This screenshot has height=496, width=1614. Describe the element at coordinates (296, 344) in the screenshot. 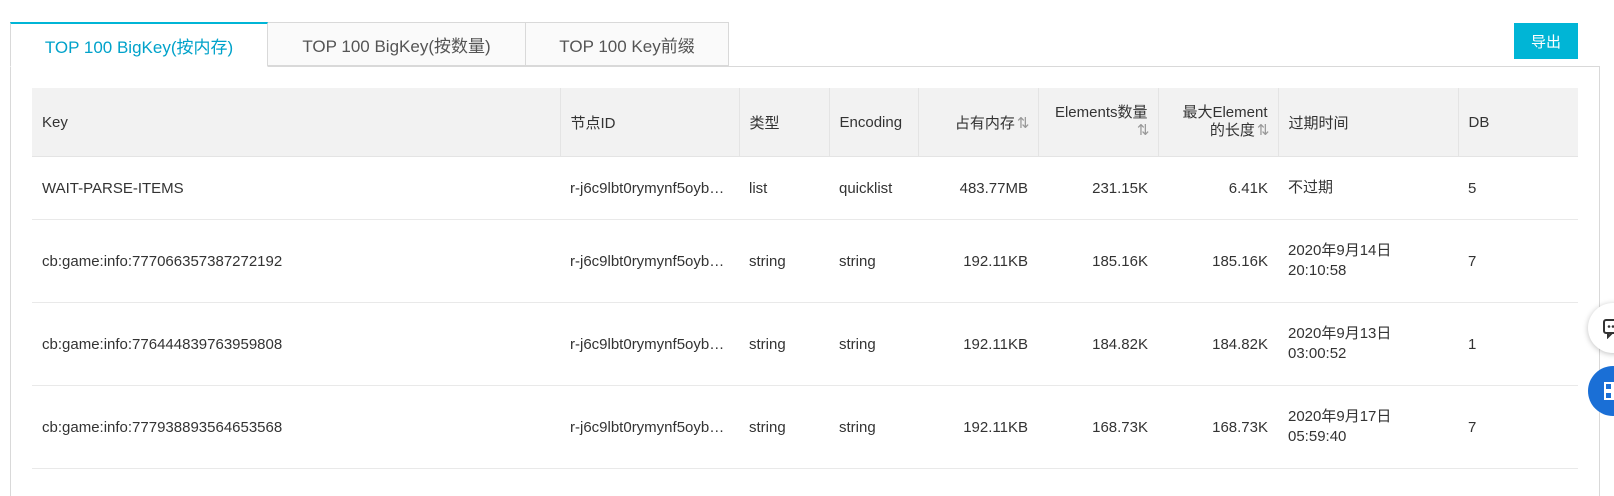

I see `cell-key: cb:game:info:776444839763959808` at that location.